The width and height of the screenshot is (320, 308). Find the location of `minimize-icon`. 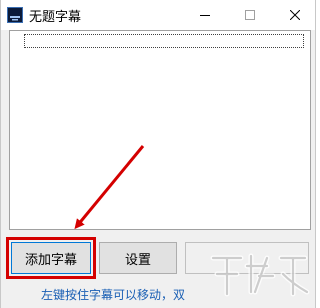

minimize-icon is located at coordinates (204, 15).